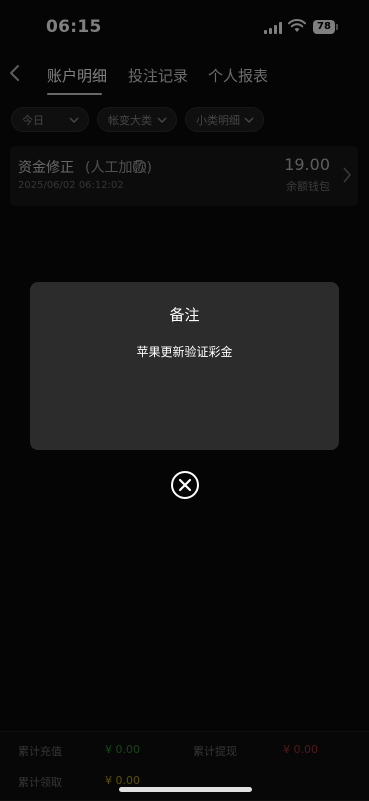 Image resolution: width=369 pixels, height=801 pixels. What do you see at coordinates (185, 789) in the screenshot?
I see `home-indicator` at bounding box center [185, 789].